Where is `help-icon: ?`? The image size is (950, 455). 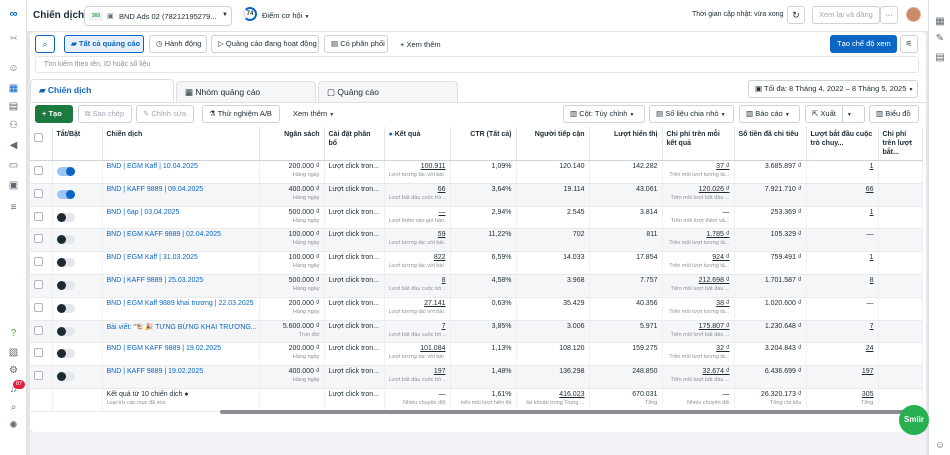
help-icon: ? is located at coordinates (13, 334).